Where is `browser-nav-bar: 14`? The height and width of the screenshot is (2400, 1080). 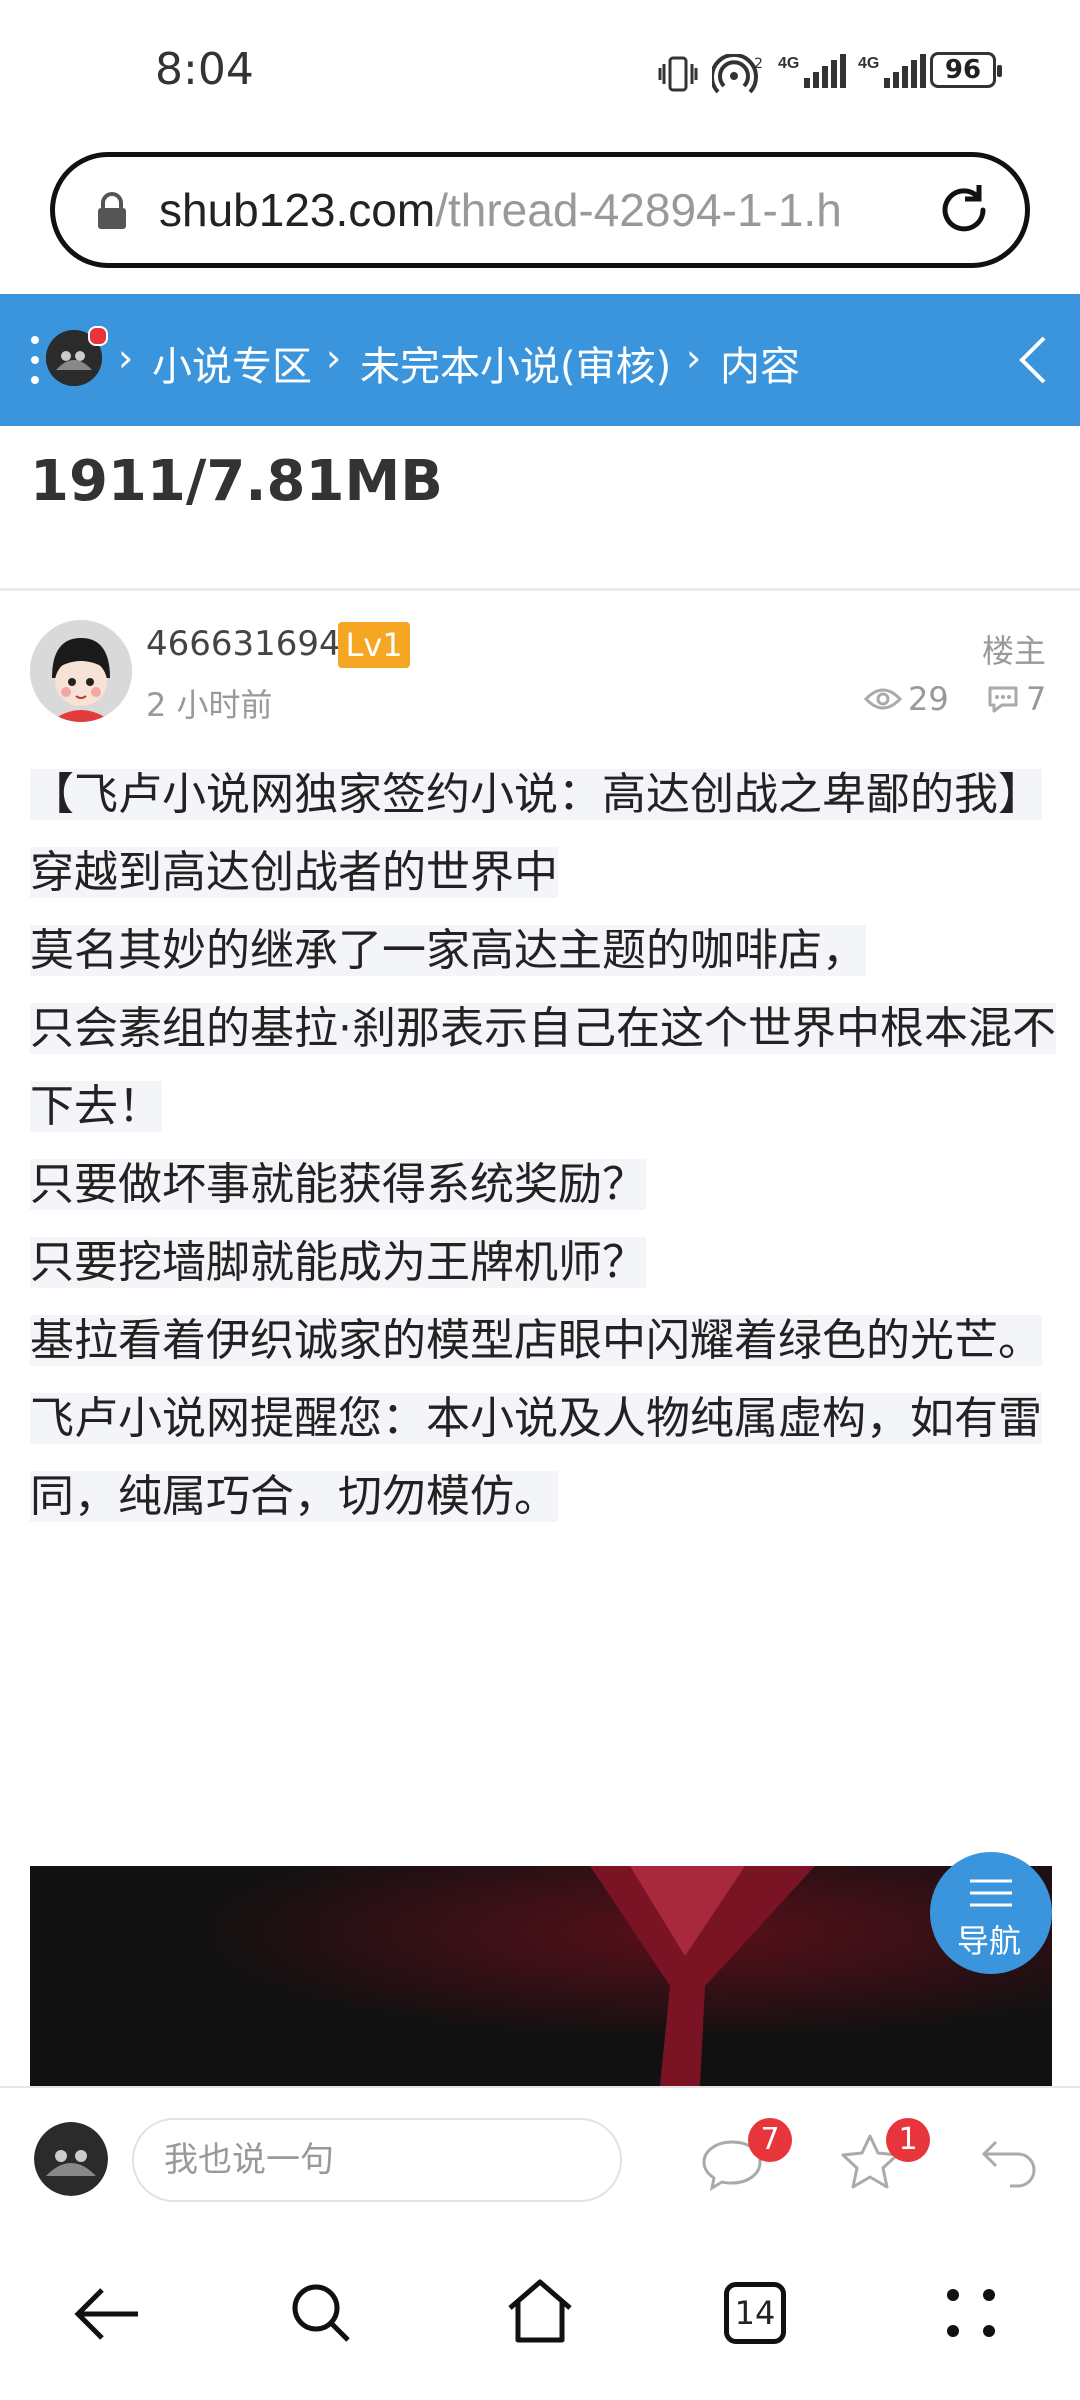
browser-nav-bar: 14 is located at coordinates (540, 2317).